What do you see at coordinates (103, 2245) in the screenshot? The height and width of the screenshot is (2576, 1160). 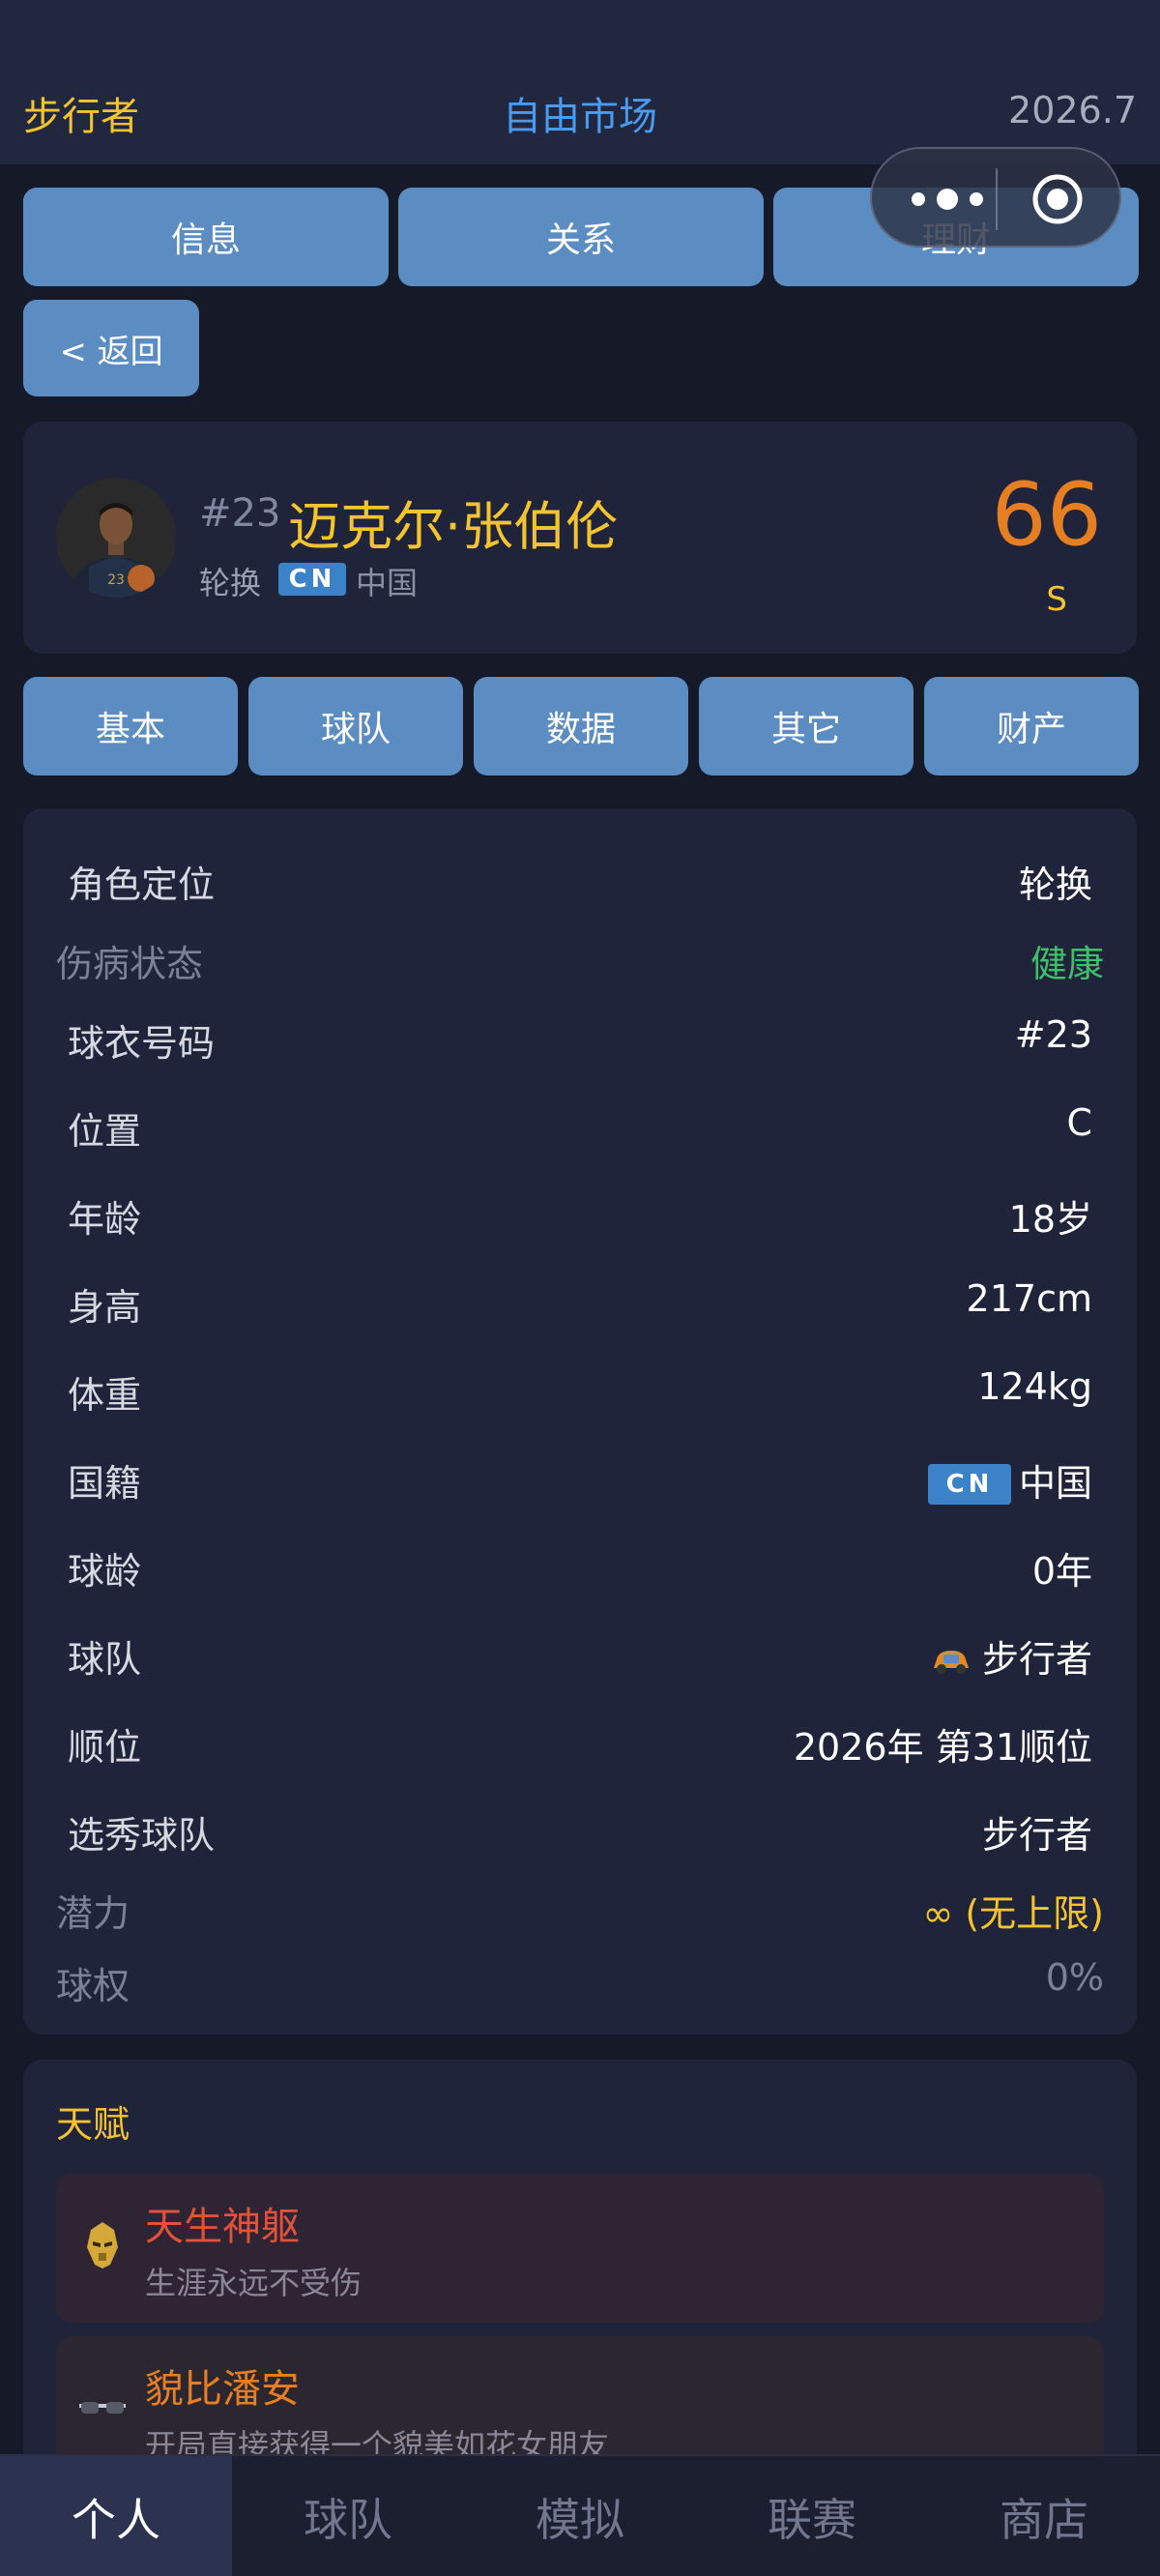 I see `golden-mask-icon` at bounding box center [103, 2245].